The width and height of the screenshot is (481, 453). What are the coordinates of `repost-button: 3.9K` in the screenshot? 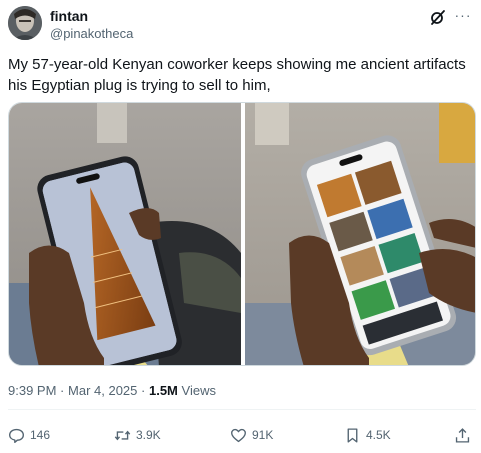 It's located at (137, 435).